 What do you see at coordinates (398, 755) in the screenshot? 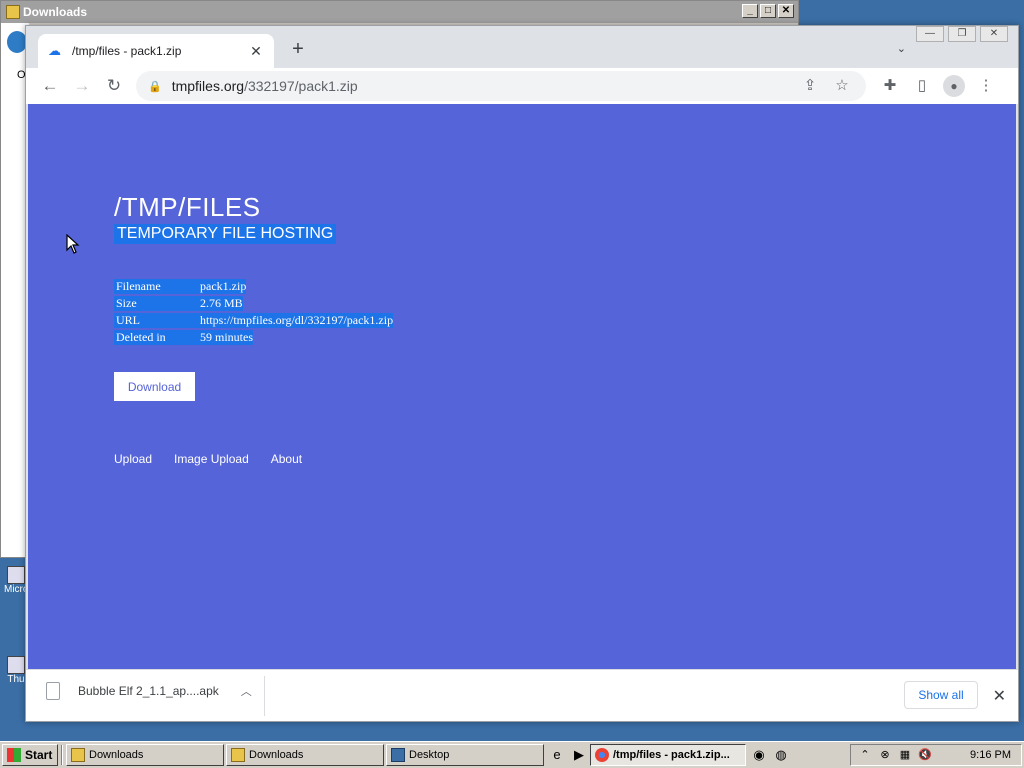
I see `desktop-icon` at bounding box center [398, 755].